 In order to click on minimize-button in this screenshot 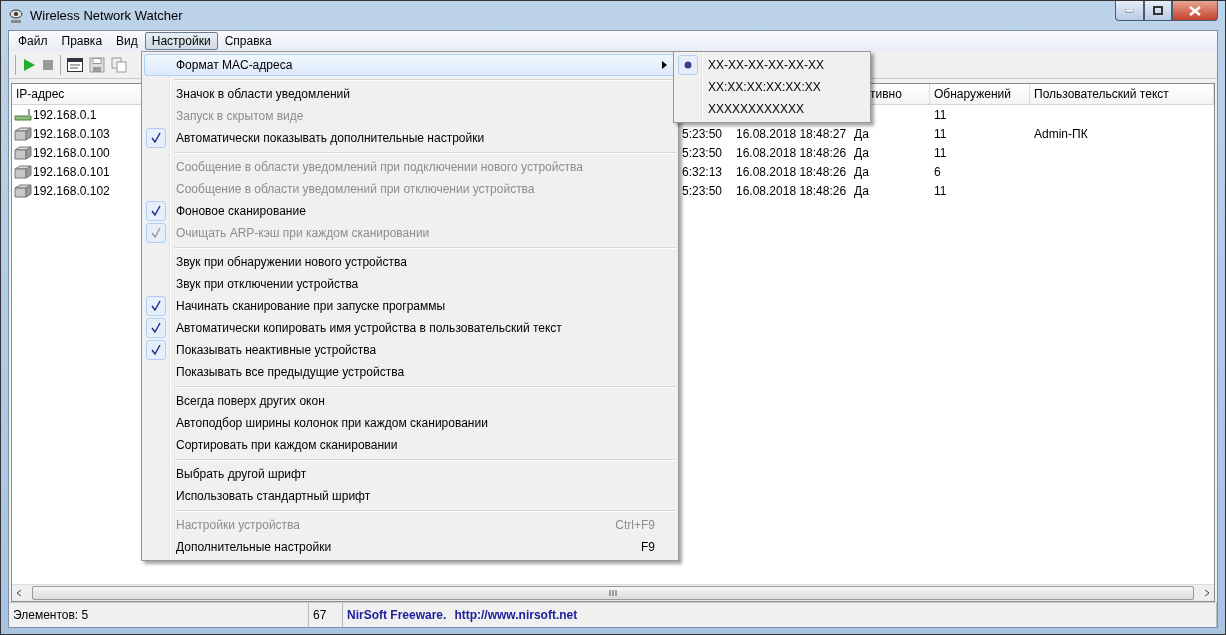, I will do `click(1129, 11)`.